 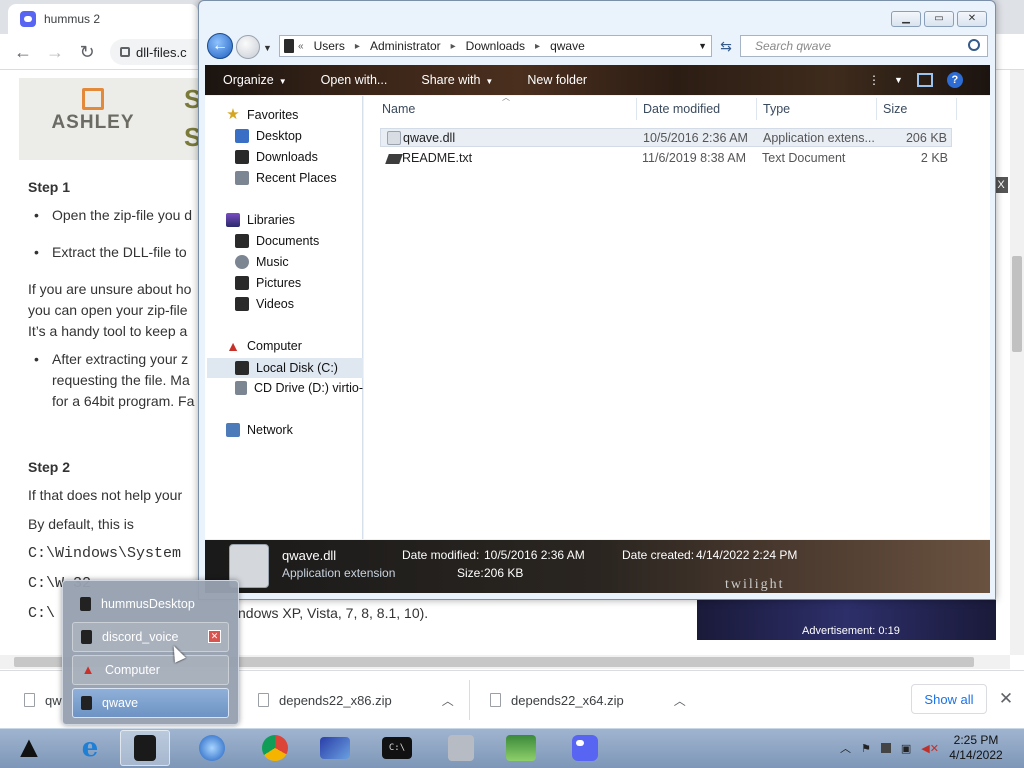 What do you see at coordinates (470, 573) in the screenshot?
I see `details-size-label: Size:` at bounding box center [470, 573].